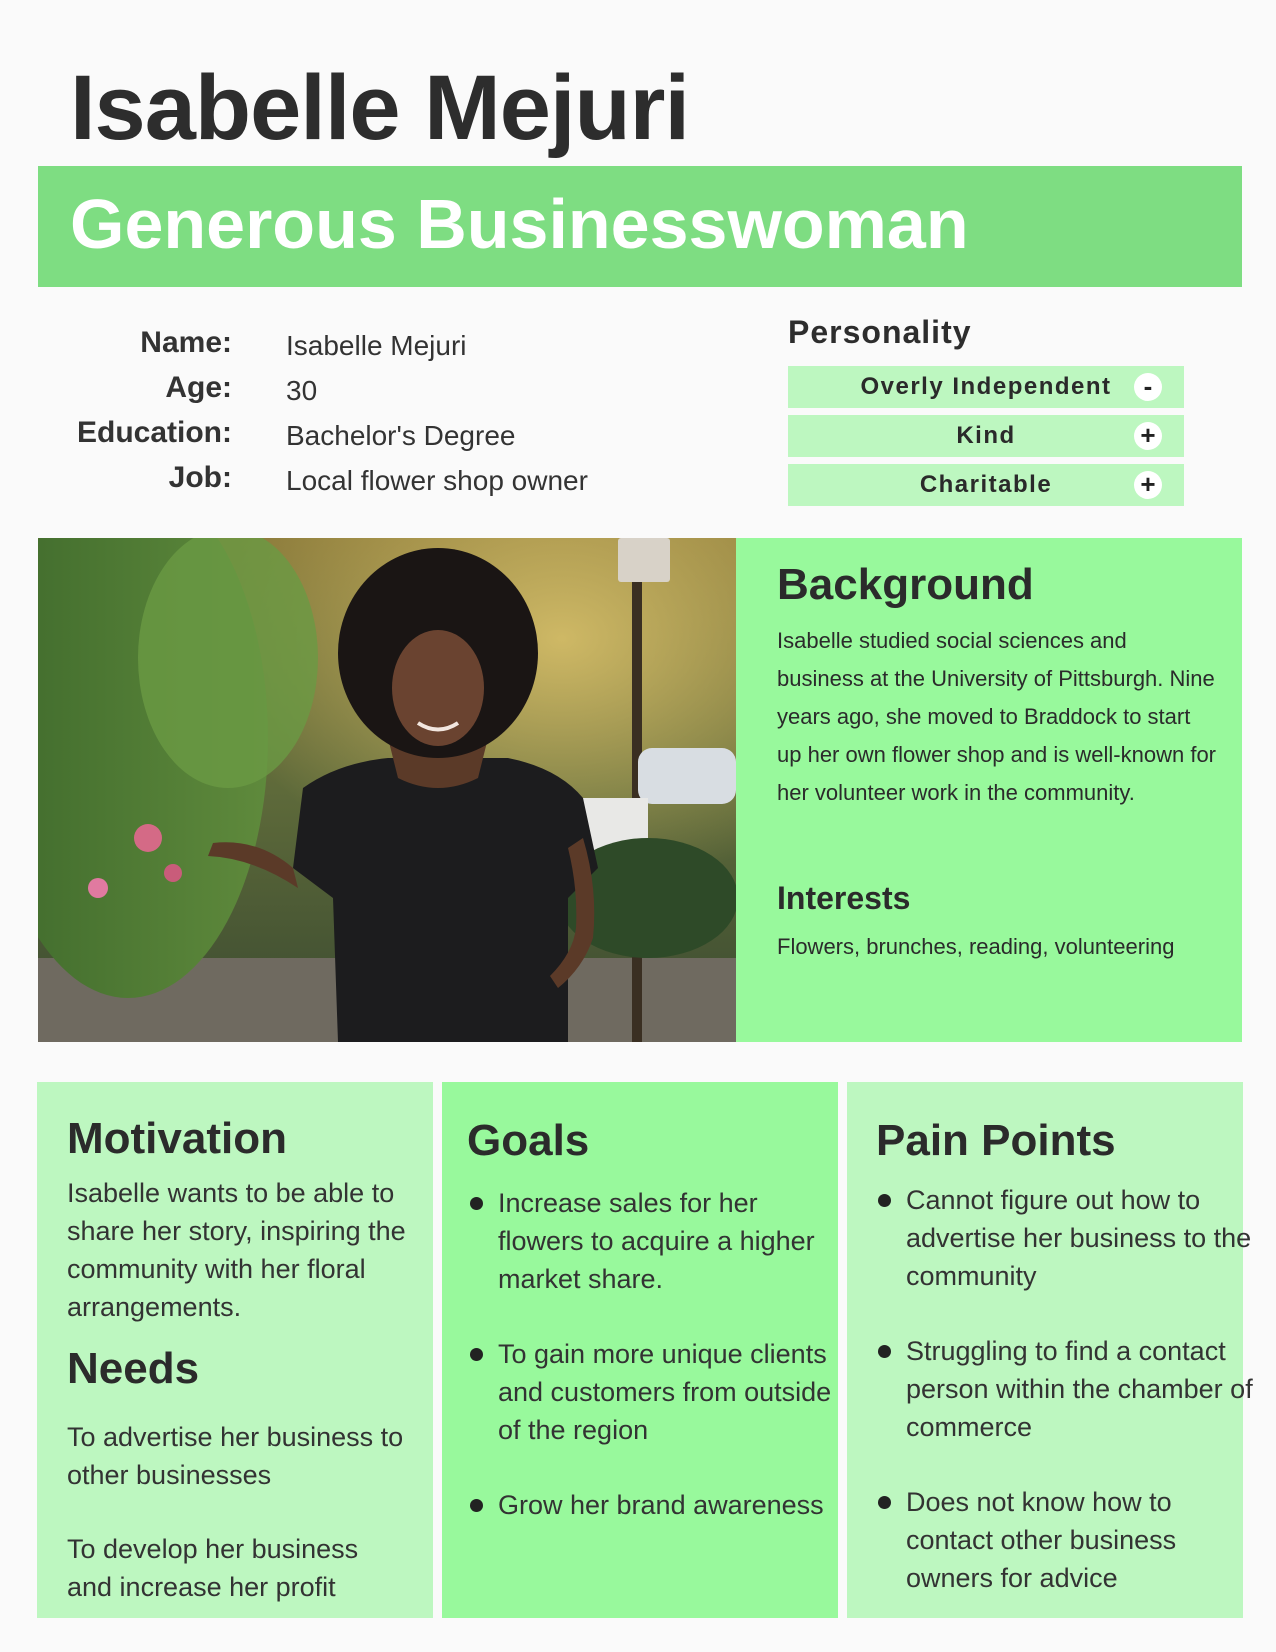  Describe the element at coordinates (528, 1140) in the screenshot. I see `goals-title: Goals` at that location.